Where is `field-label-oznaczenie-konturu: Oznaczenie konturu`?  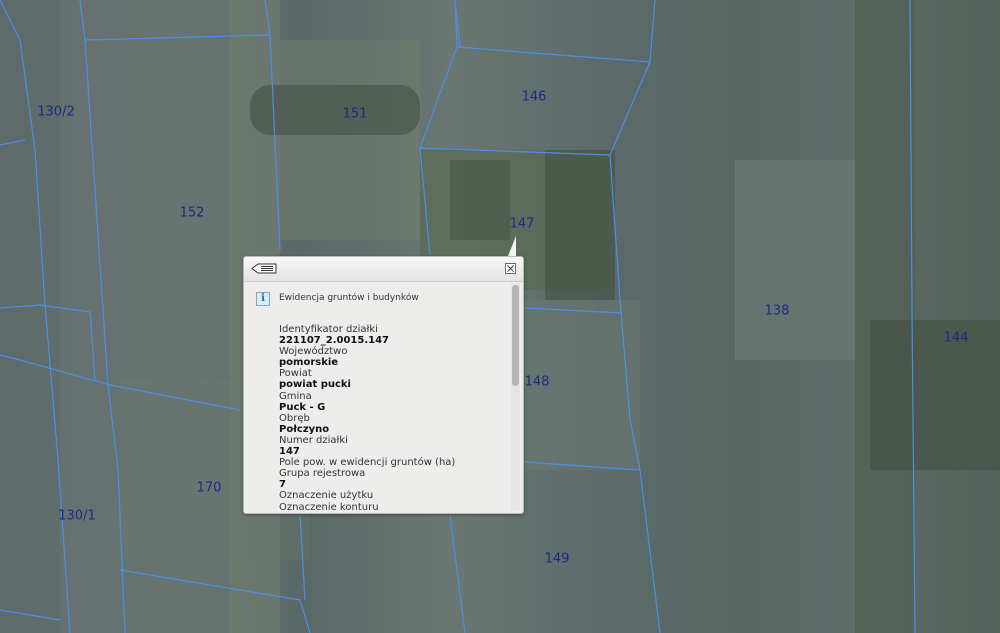
field-label-oznaczenie-konturu: Oznaczenie konturu is located at coordinates (329, 507).